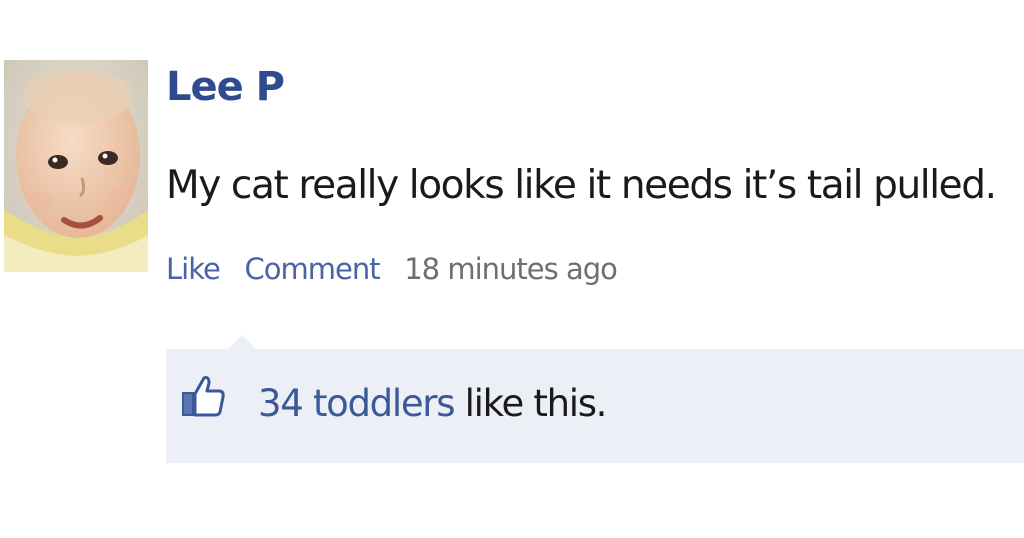 Image resolution: width=1024 pixels, height=538 pixels. Describe the element at coordinates (203, 396) in the screenshot. I see `thumbs-up-icon` at that location.